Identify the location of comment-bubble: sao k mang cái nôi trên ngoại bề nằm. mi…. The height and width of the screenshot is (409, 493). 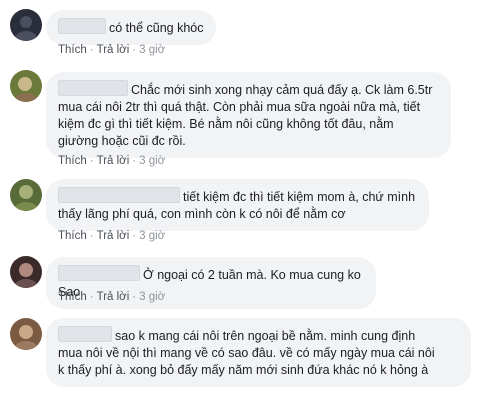
(258, 352).